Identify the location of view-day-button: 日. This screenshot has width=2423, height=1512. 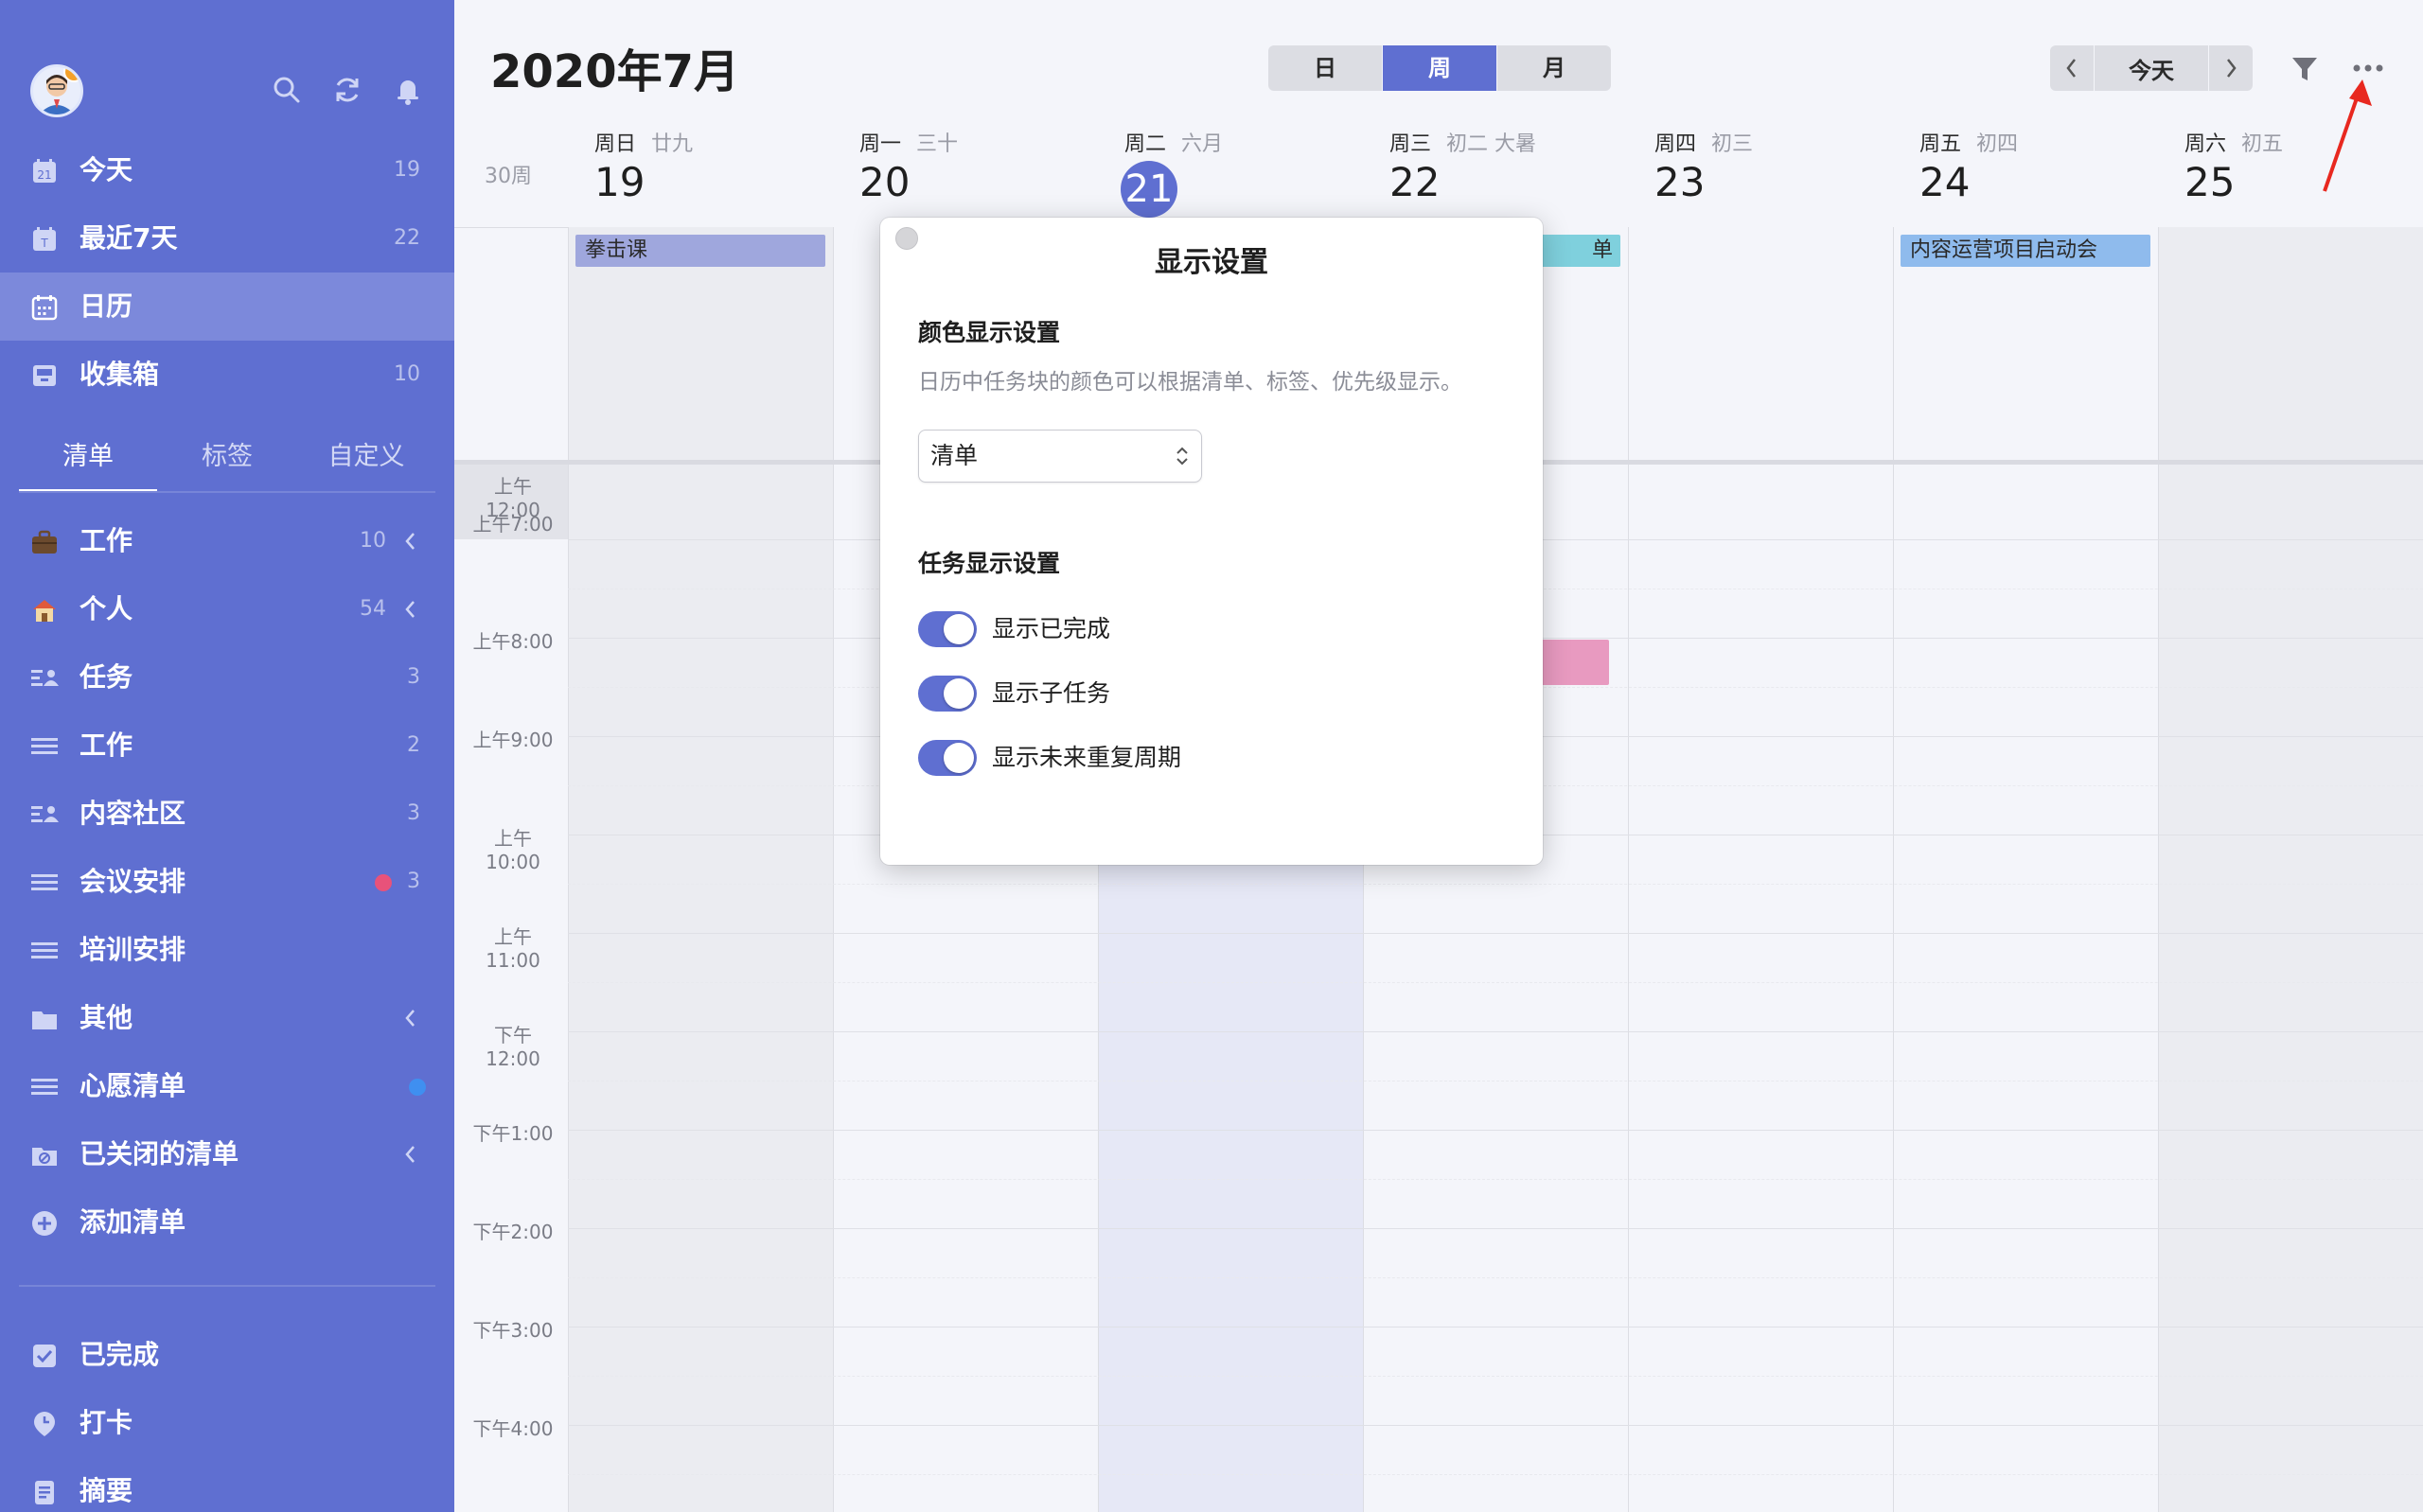
(1325, 68).